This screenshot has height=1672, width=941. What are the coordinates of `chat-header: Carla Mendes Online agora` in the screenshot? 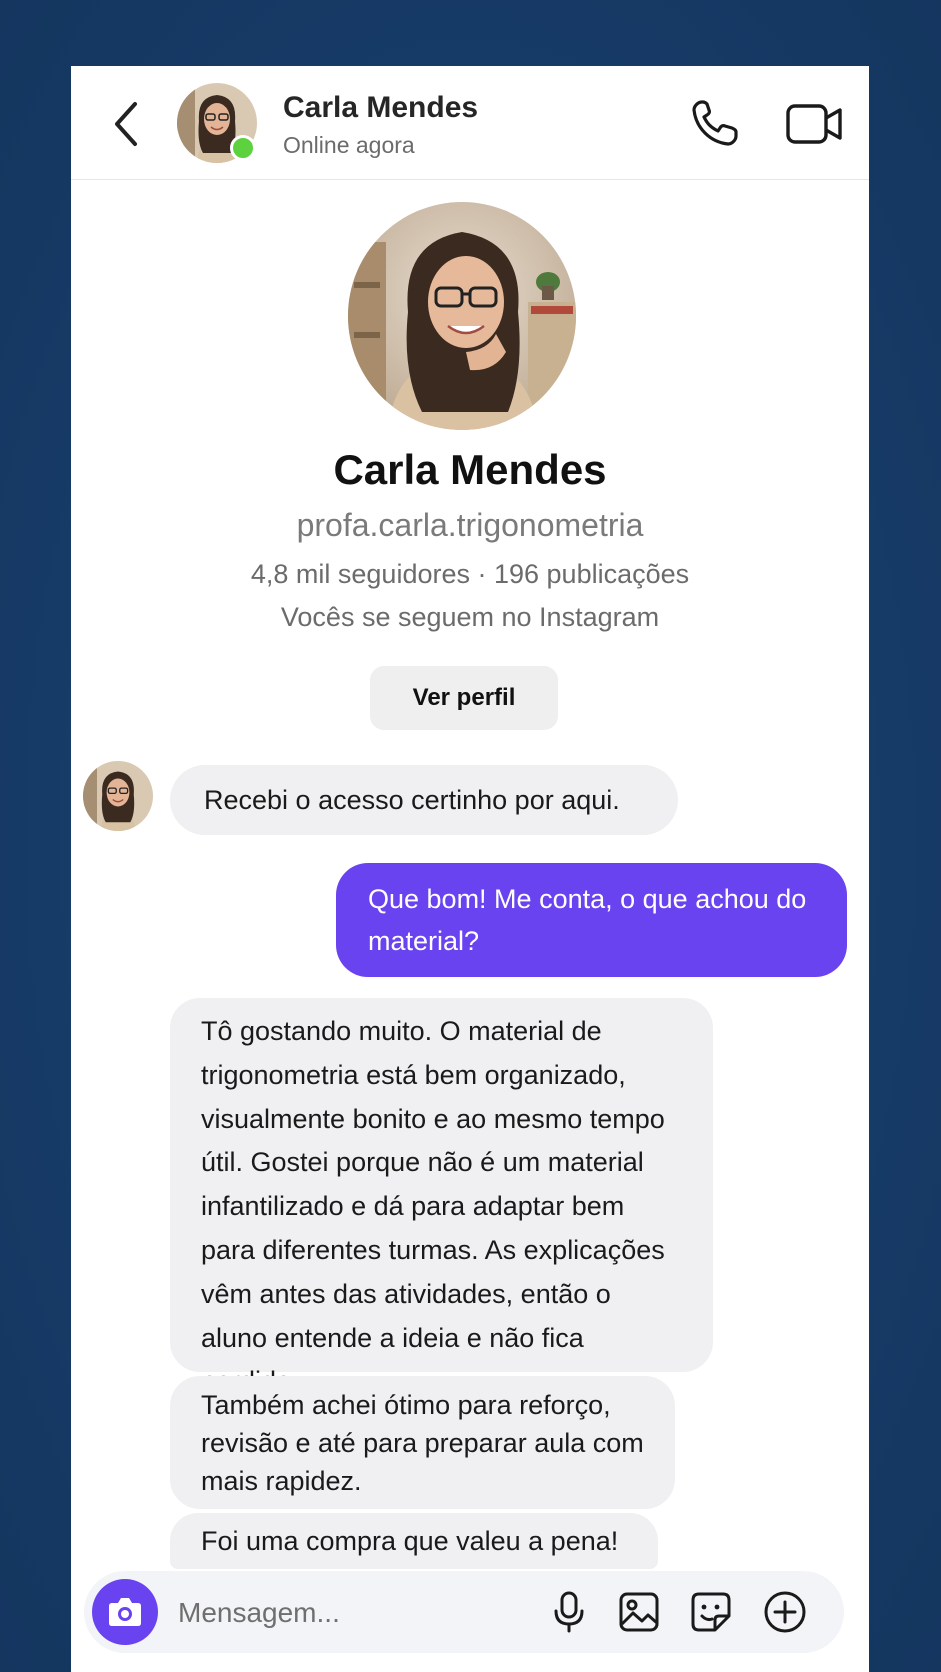 It's located at (470, 123).